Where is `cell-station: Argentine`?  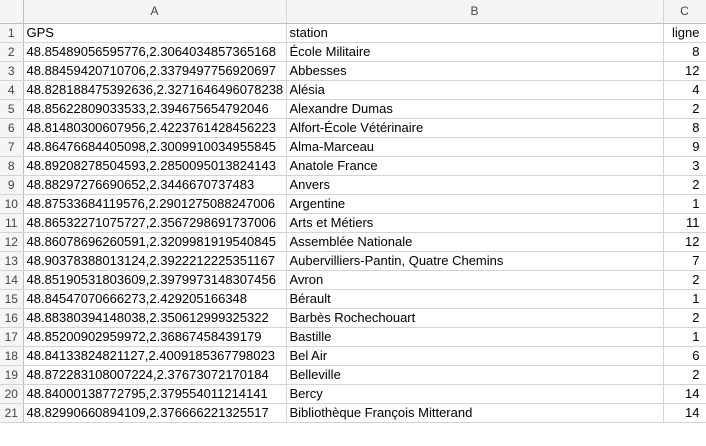
cell-station: Argentine is located at coordinates (475, 204).